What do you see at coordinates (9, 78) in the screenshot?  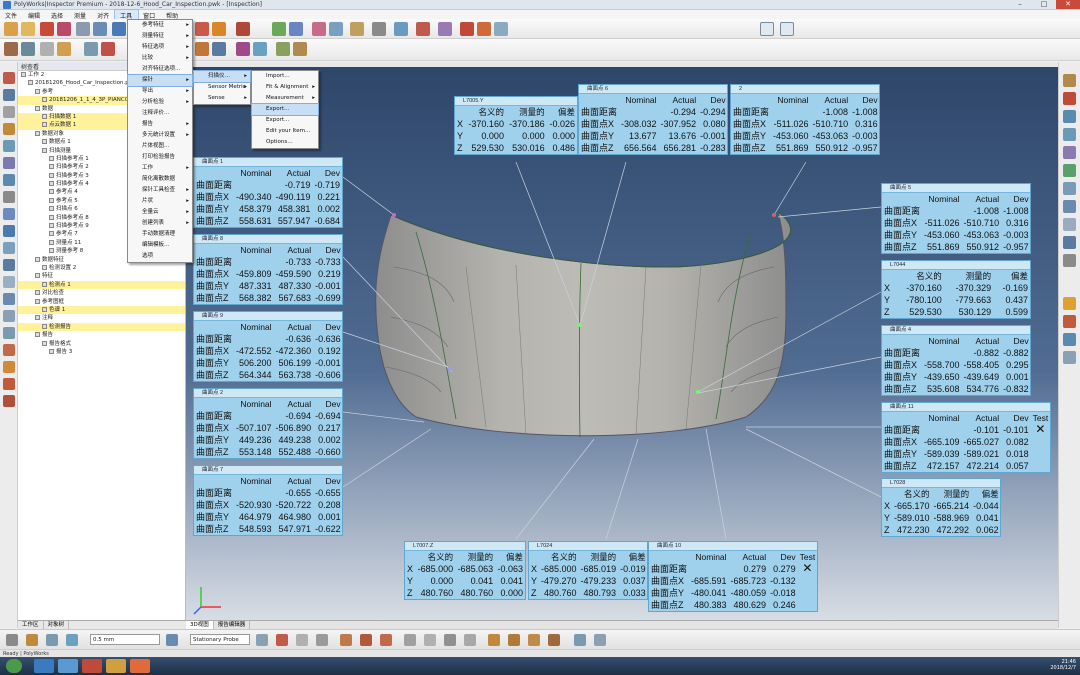 I see `tool-1-icon` at bounding box center [9, 78].